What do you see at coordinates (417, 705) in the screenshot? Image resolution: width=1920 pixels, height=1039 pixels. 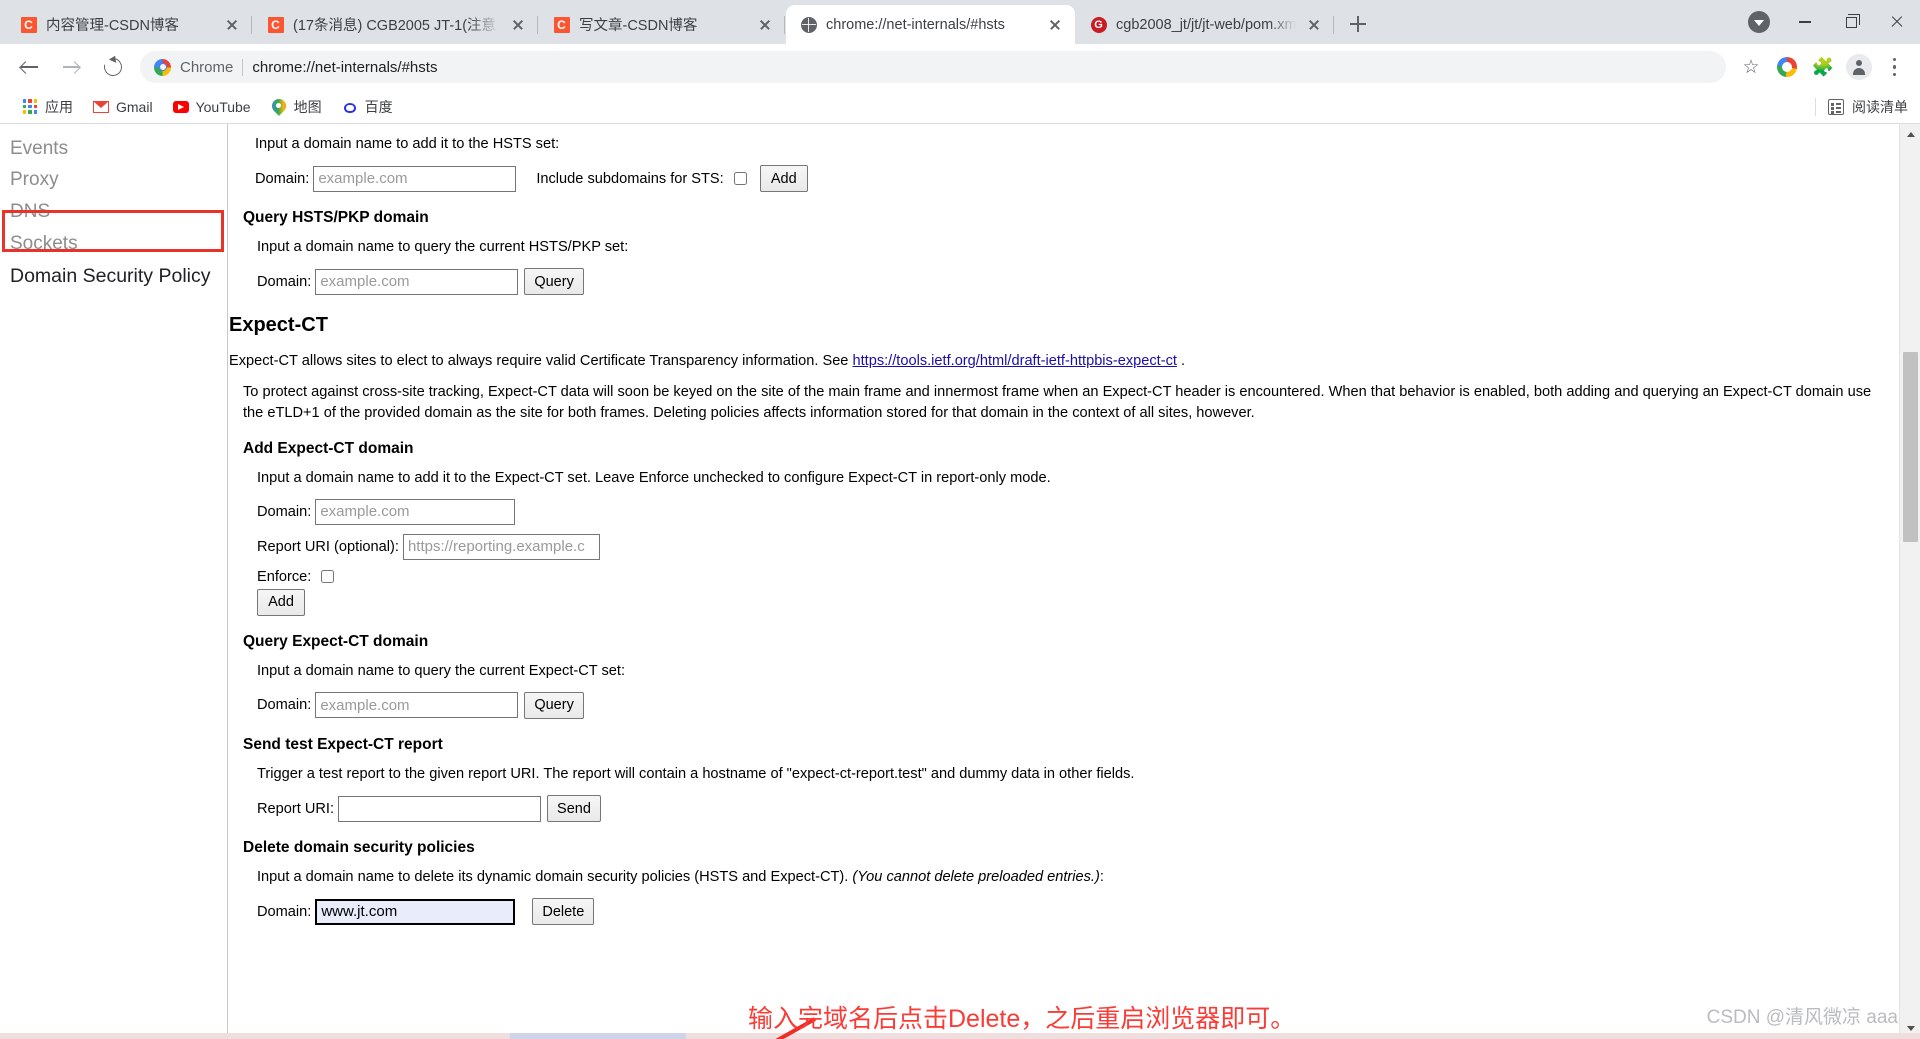 I see `query-expect-ct-domain-input` at bounding box center [417, 705].